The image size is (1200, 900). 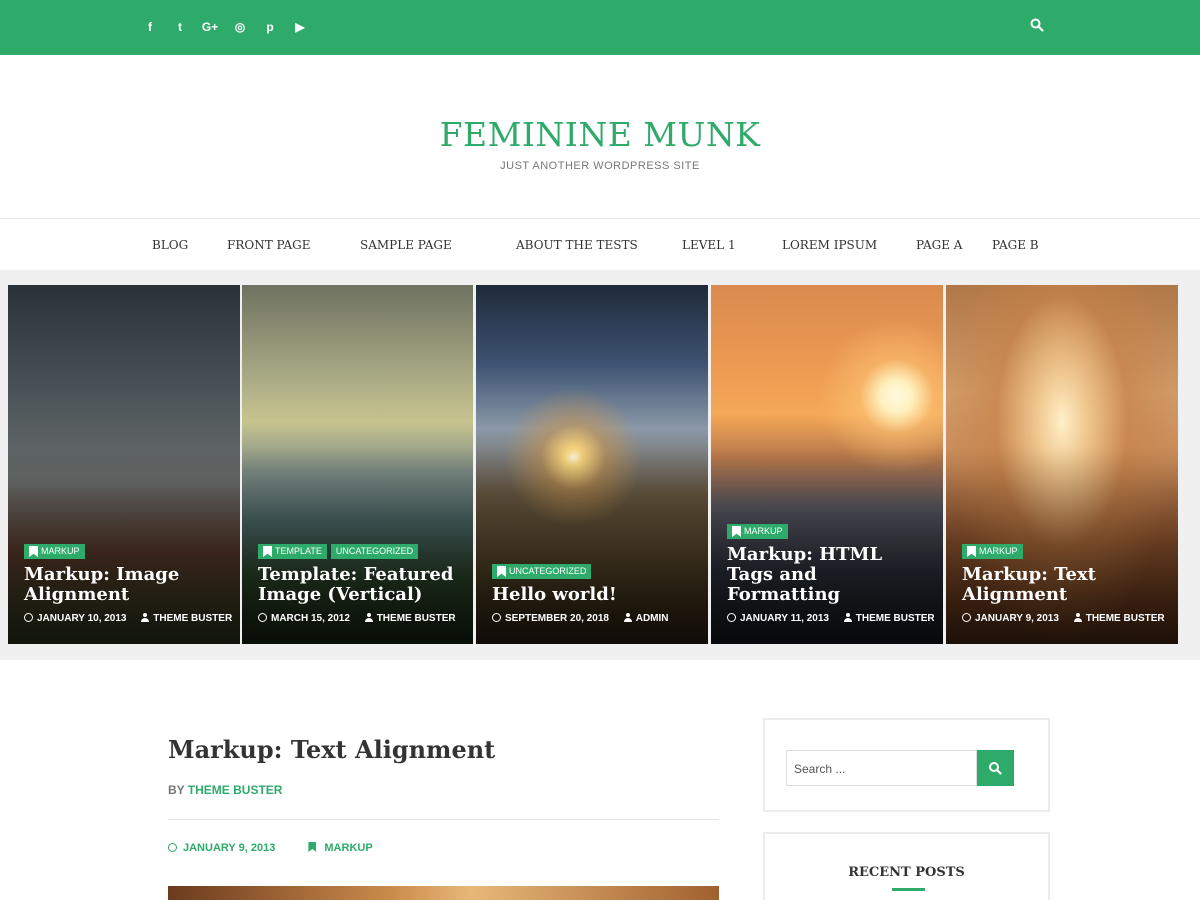 What do you see at coordinates (829, 245) in the screenshot?
I see `nav-item-lorem-ipsum: LOREM IPSUM` at bounding box center [829, 245].